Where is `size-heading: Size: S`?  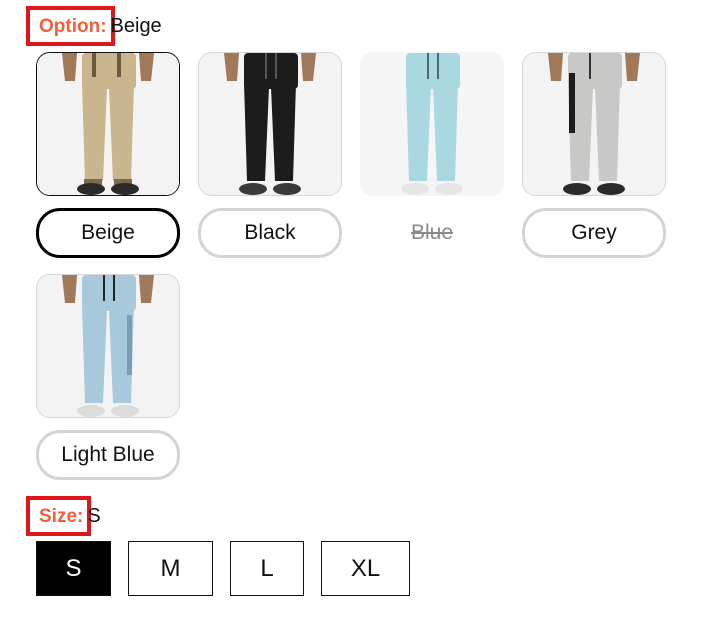
size-heading: Size: S is located at coordinates (63, 516).